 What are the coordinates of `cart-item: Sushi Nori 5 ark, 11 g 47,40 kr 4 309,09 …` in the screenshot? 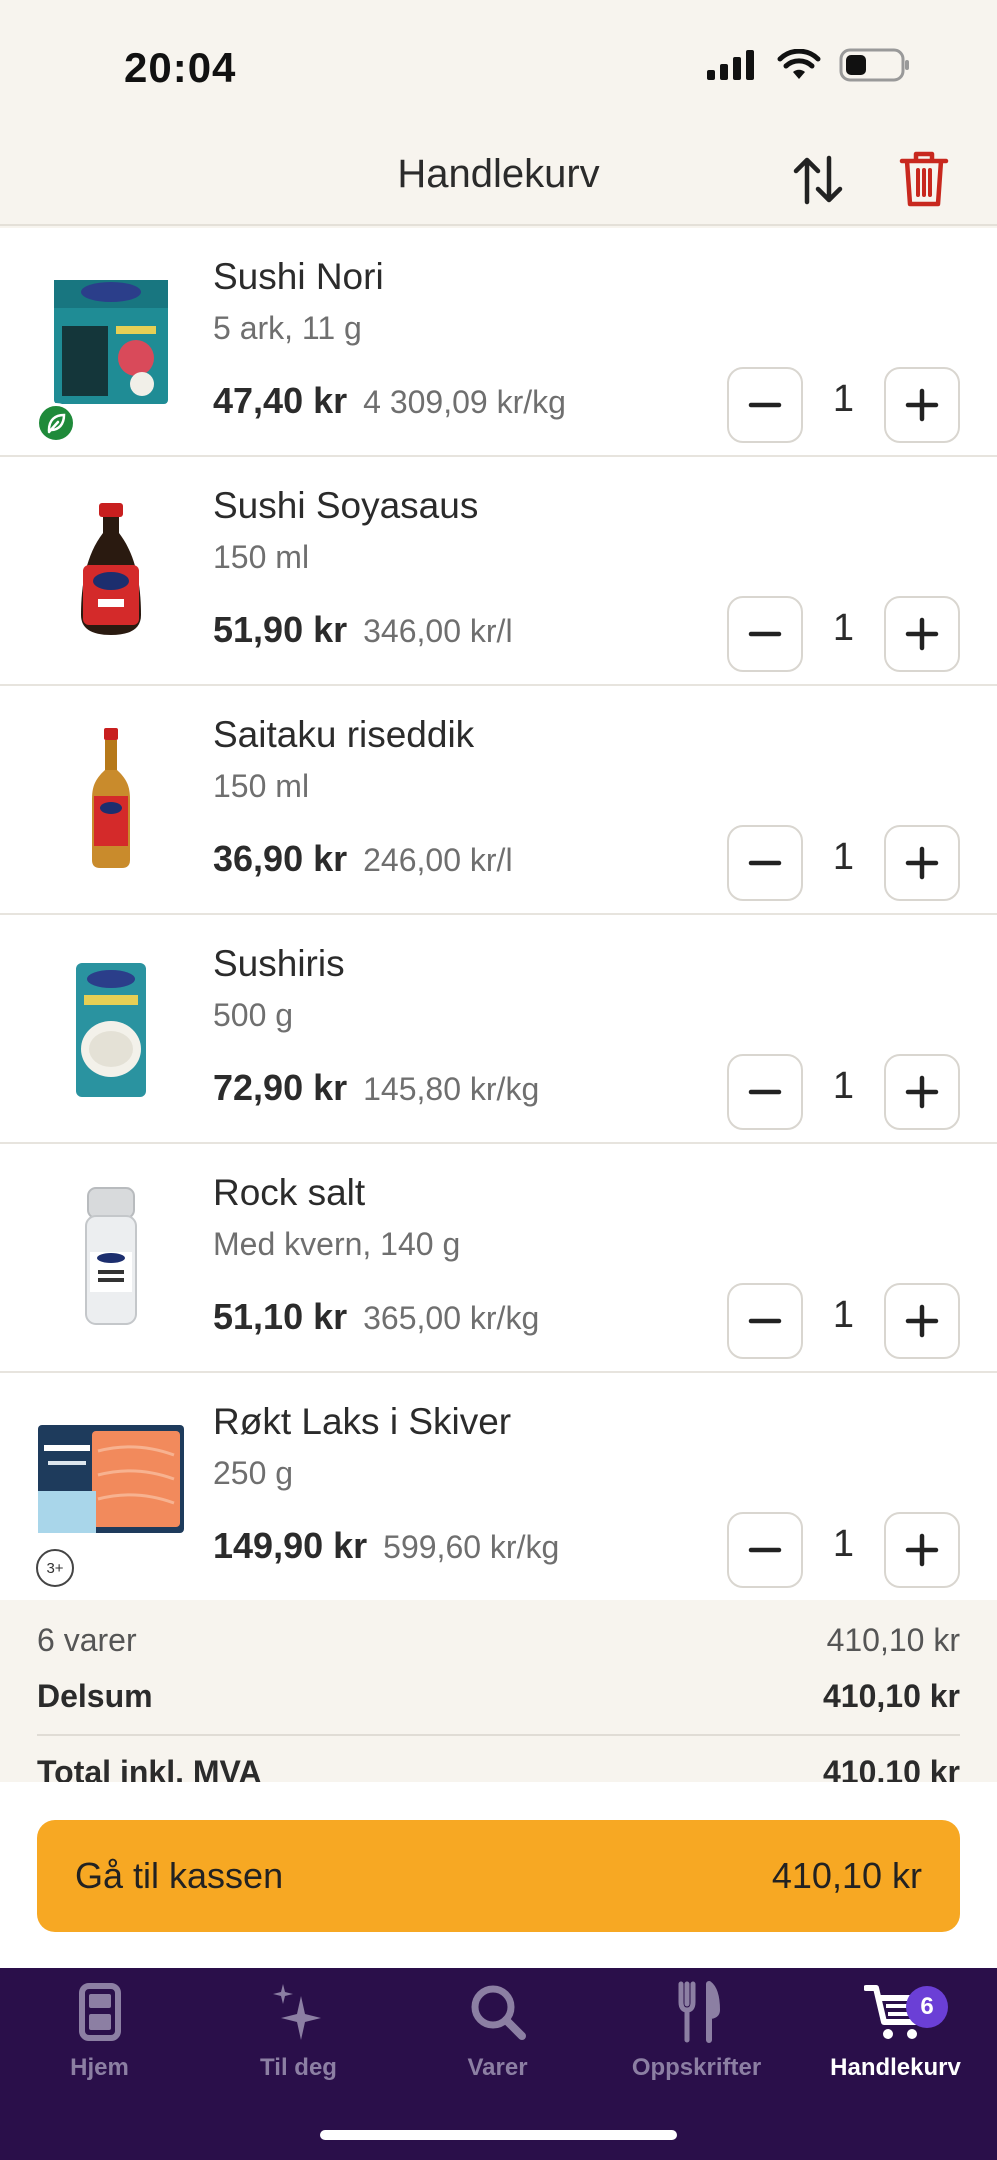 It's located at (498, 342).